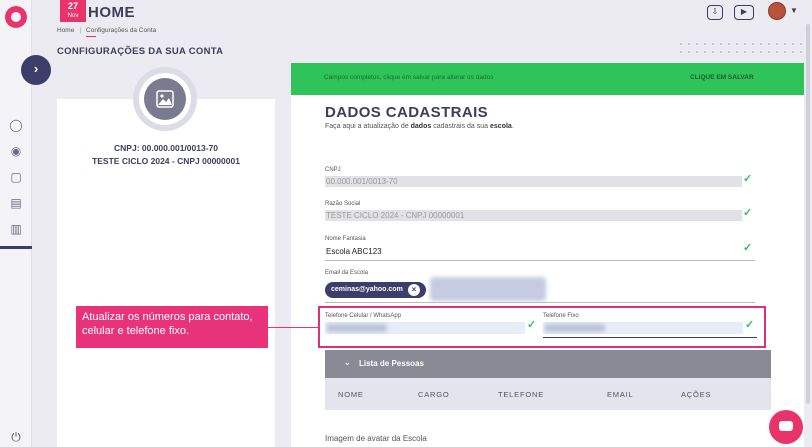  Describe the element at coordinates (808, 214) in the screenshot. I see `page-scrollbar` at that location.